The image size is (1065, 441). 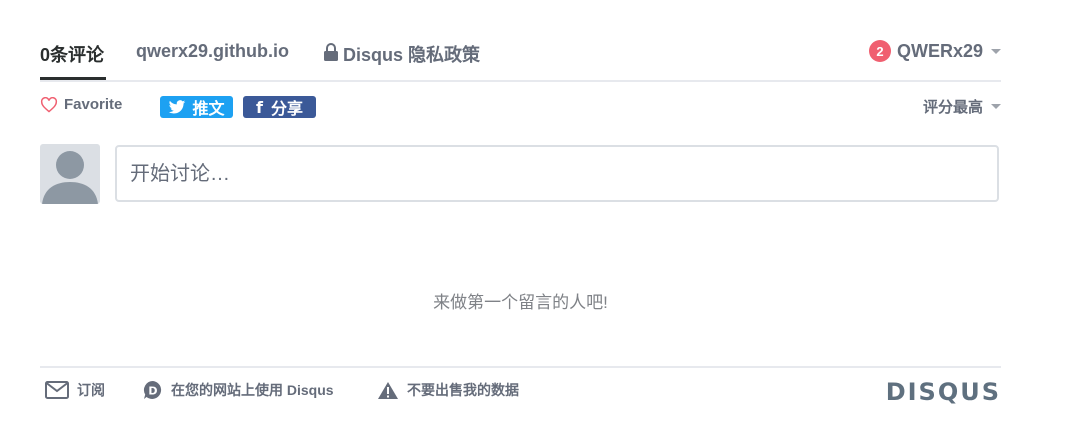 What do you see at coordinates (520, 302) in the screenshot?
I see `empty-thread-message: 来做第一个留言的人吧!` at bounding box center [520, 302].